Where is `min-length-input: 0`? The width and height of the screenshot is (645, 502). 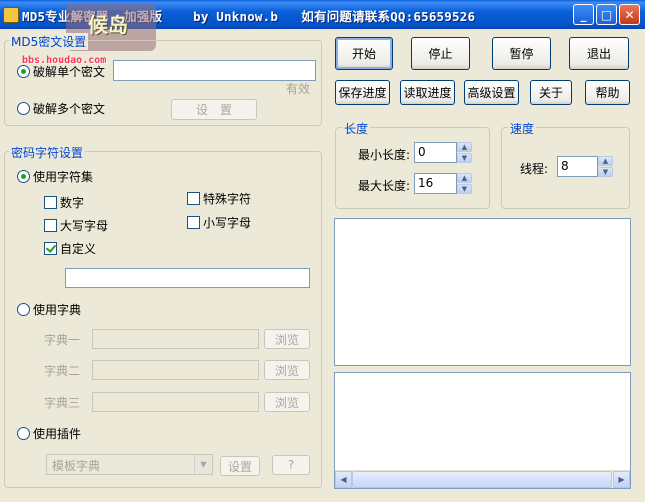
min-length-input: 0 is located at coordinates (435, 152).